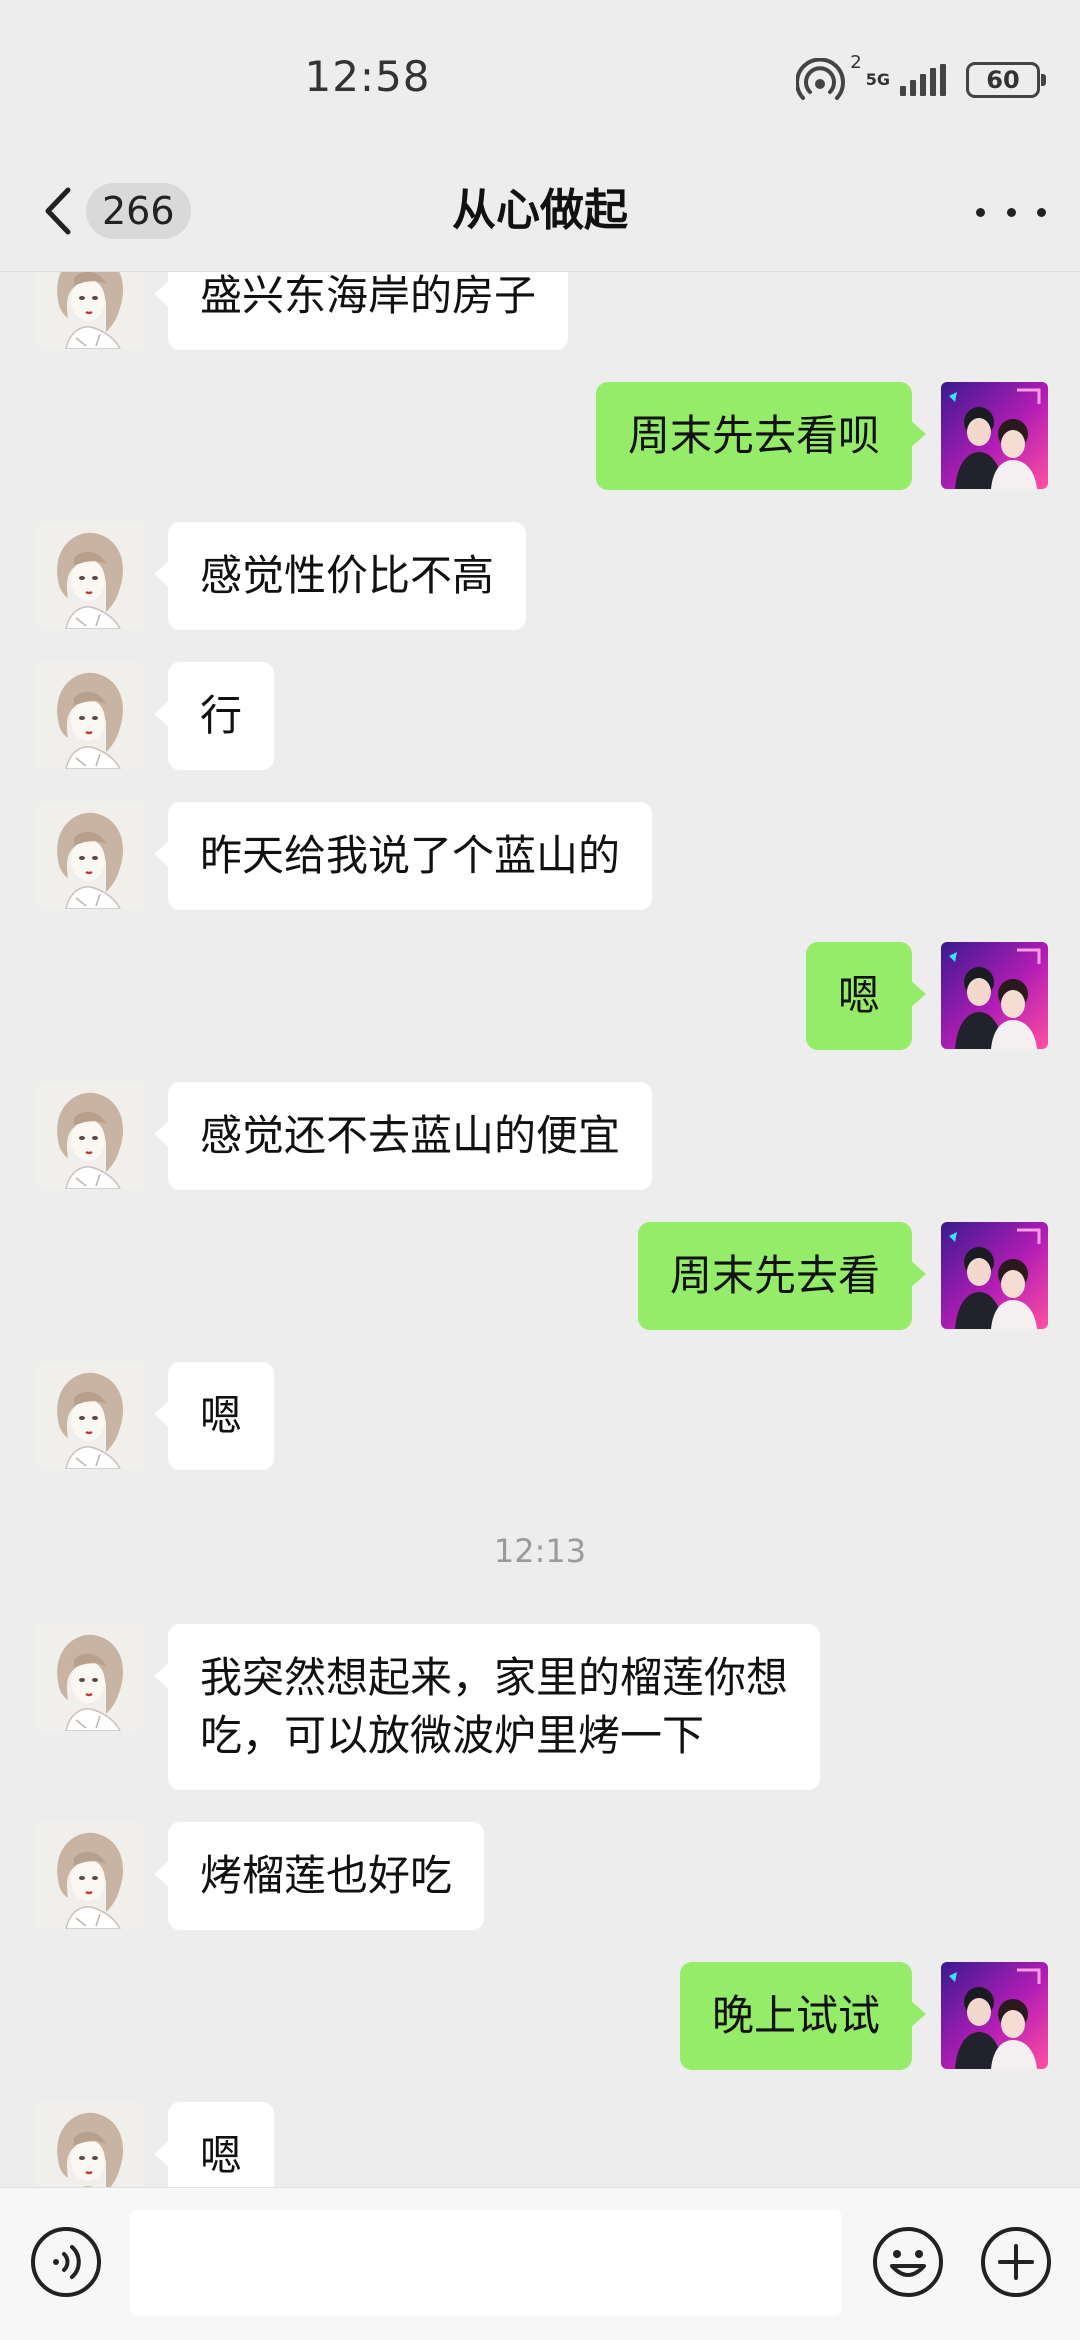 The height and width of the screenshot is (2340, 1080). I want to click on signal-icon, so click(923, 80).